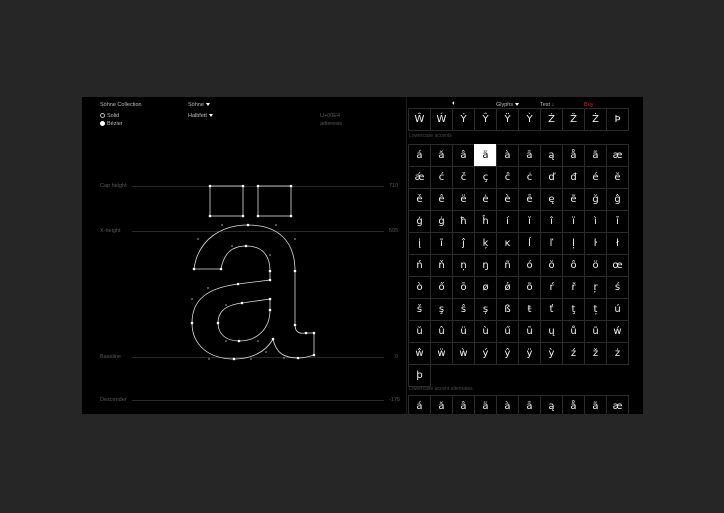  I want to click on glyph-cell: ù, so click(485, 331).